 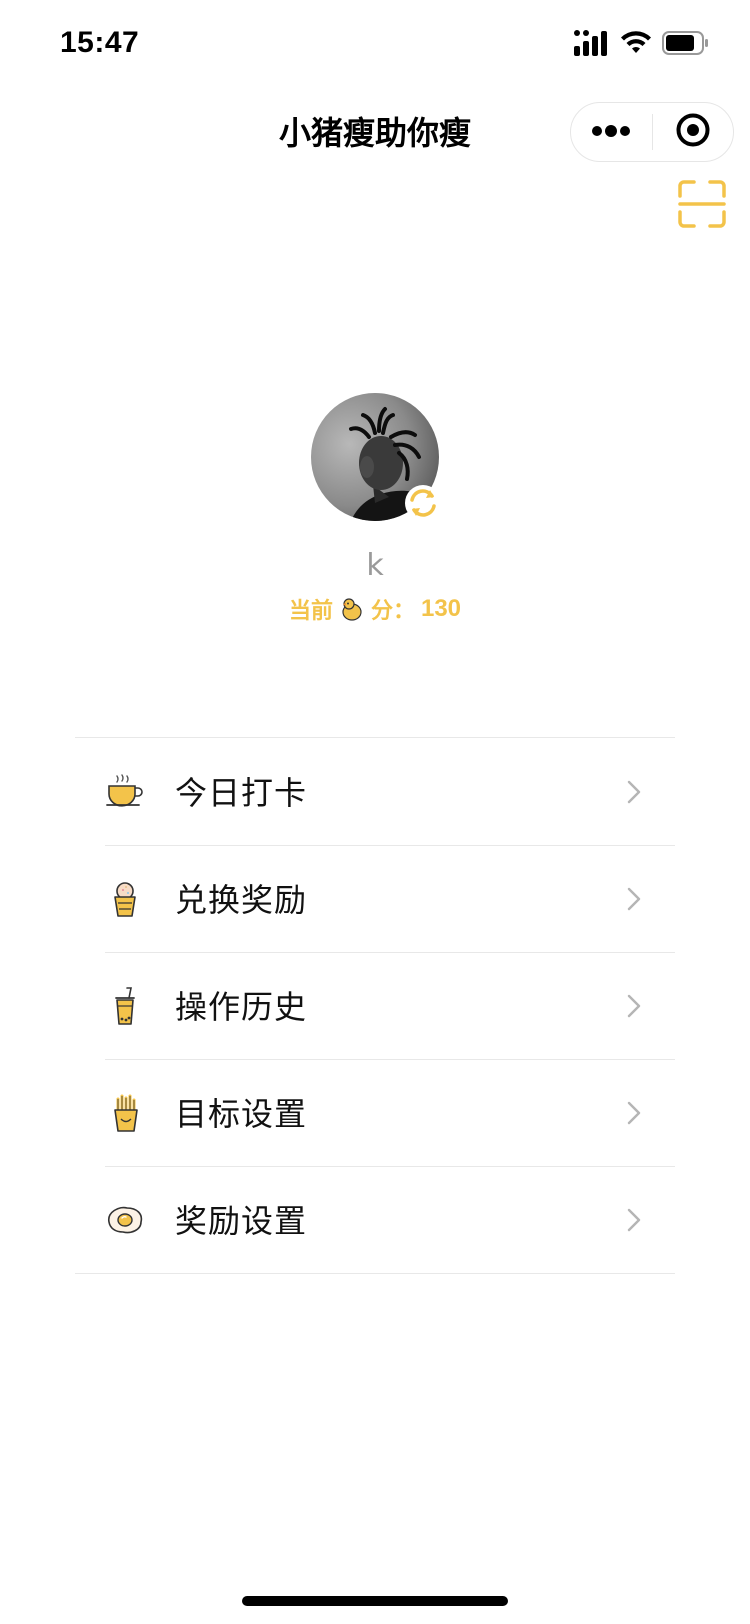 I want to click on menu-item-redeem: 兑换奖励, so click(x=375, y=898).